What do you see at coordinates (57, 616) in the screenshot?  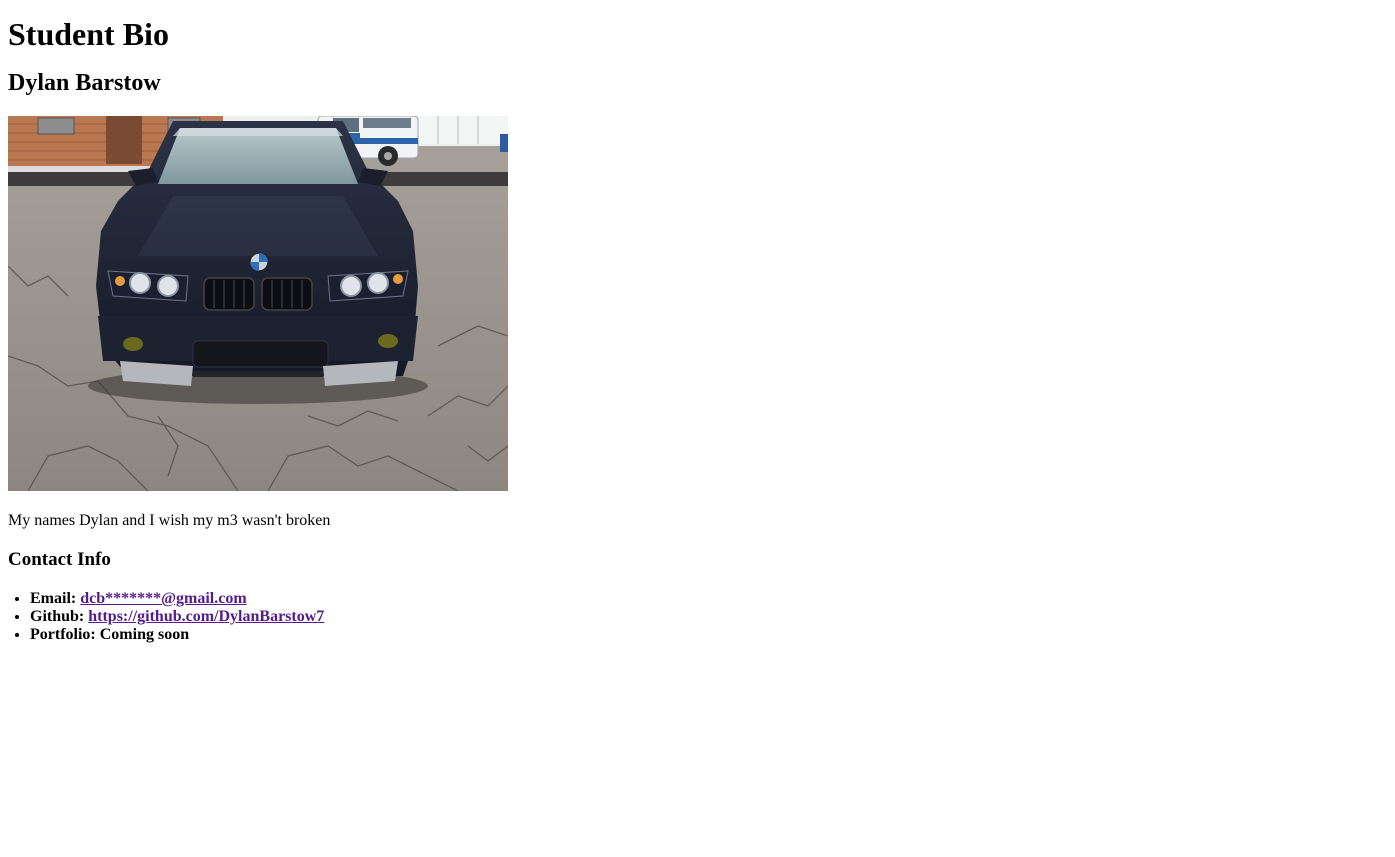 I see `github-label: Github:` at bounding box center [57, 616].